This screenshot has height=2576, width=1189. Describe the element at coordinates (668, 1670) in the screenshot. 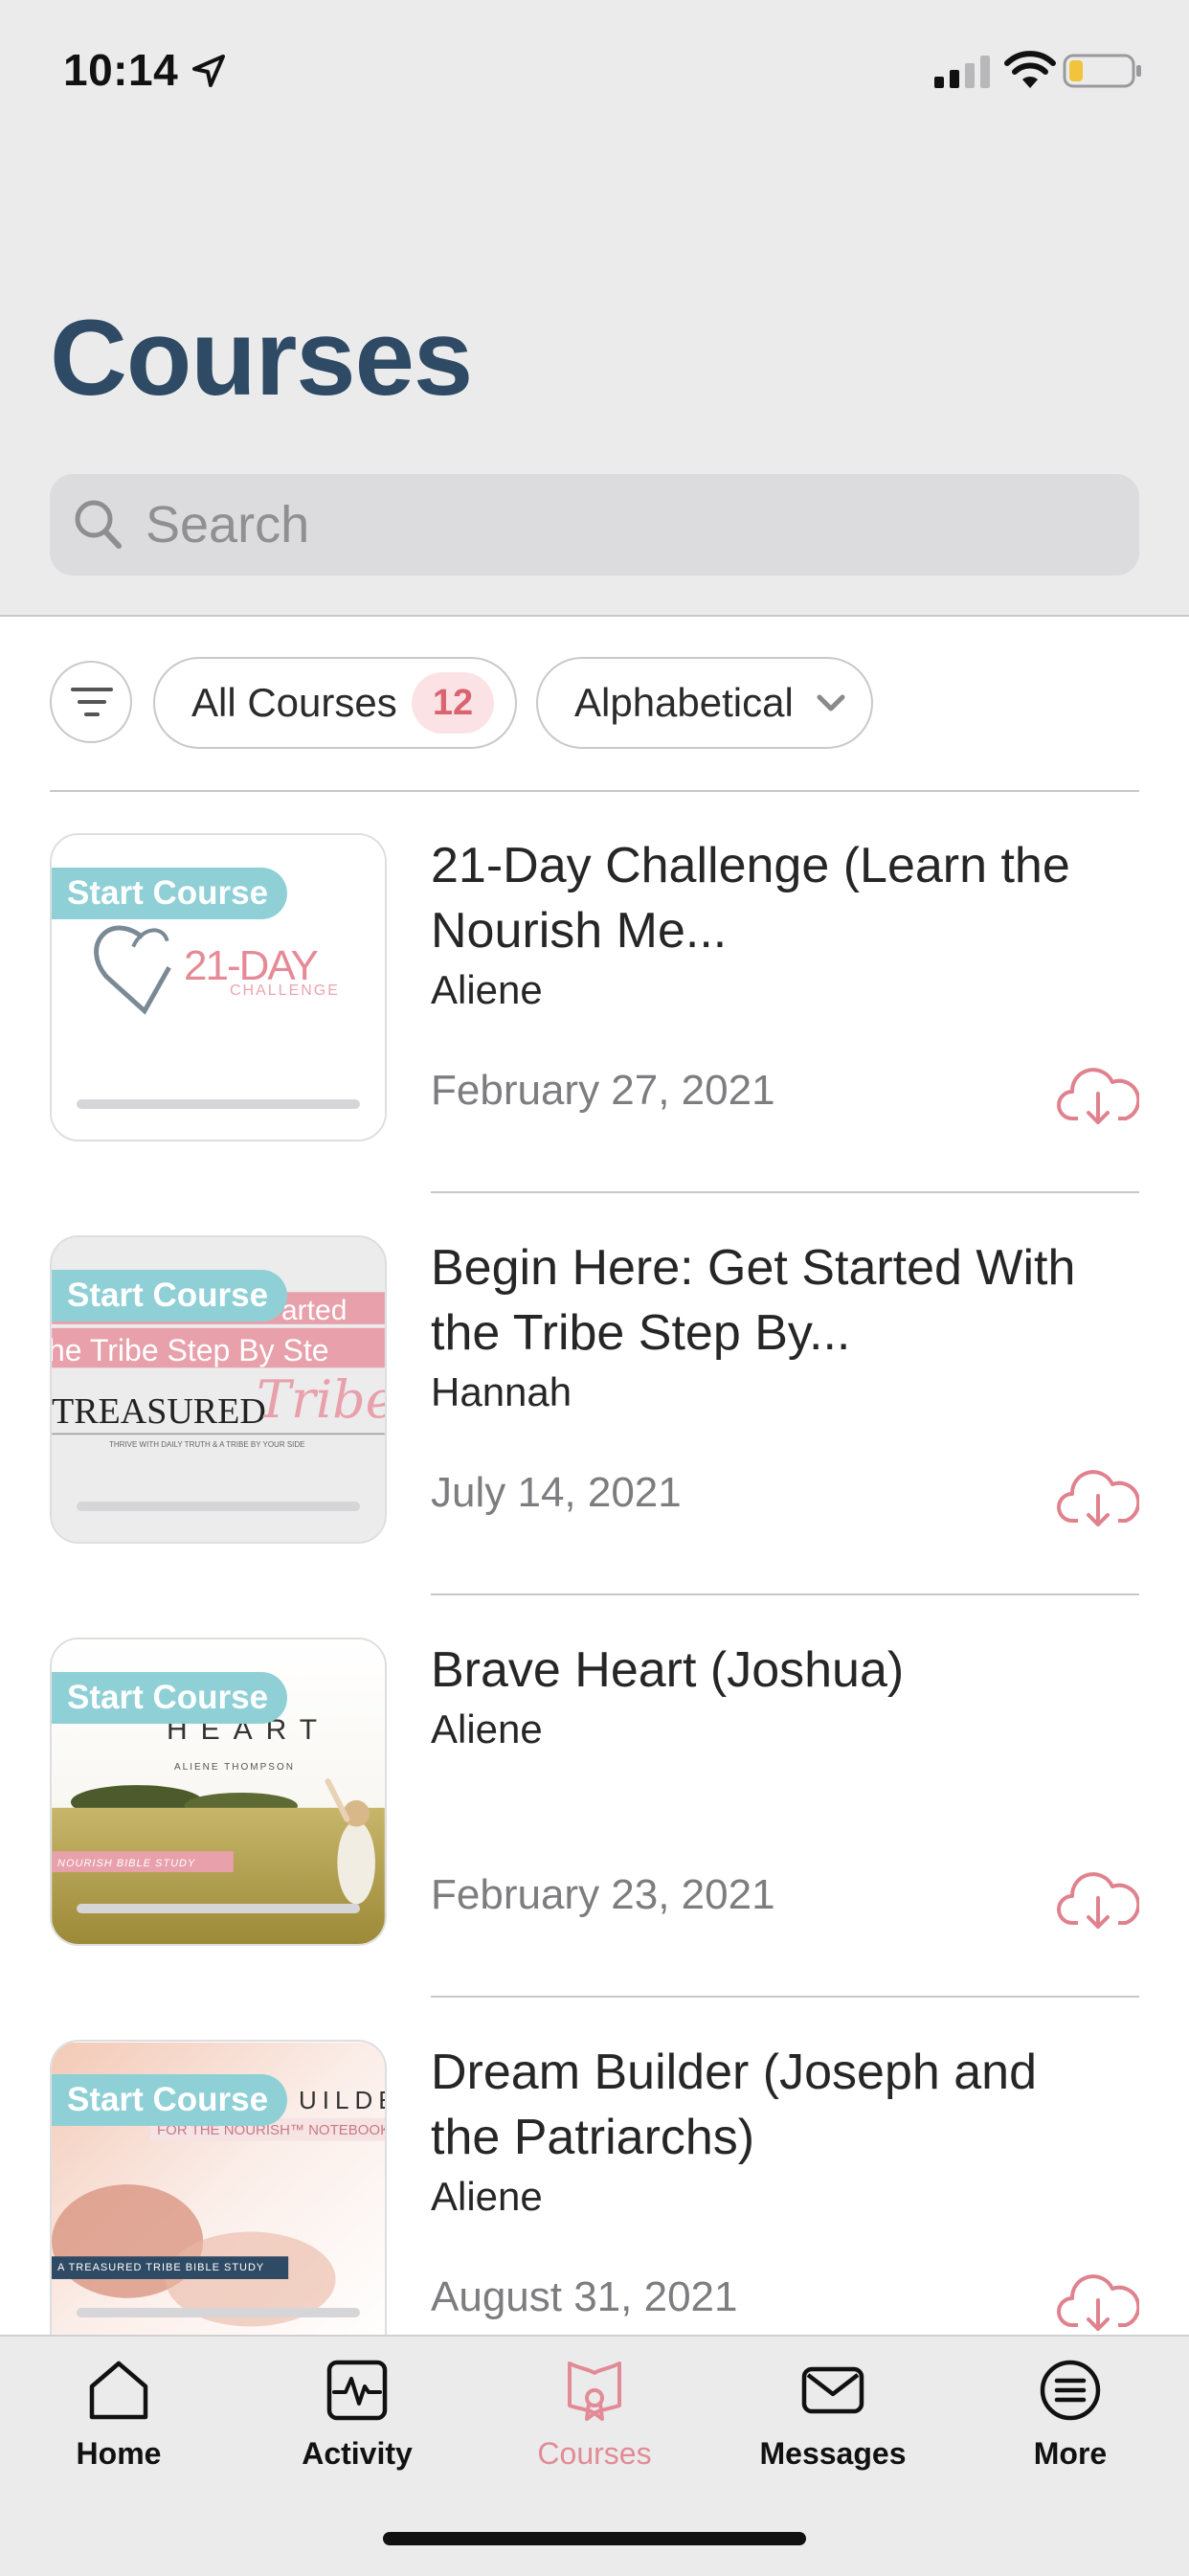

I see `course-title: Brave Heart (Joshua)` at that location.